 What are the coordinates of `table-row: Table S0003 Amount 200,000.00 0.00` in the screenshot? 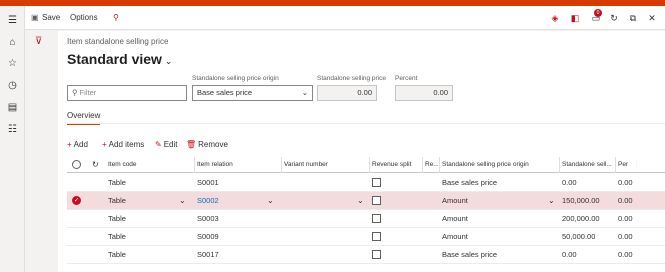 It's located at (366, 219).